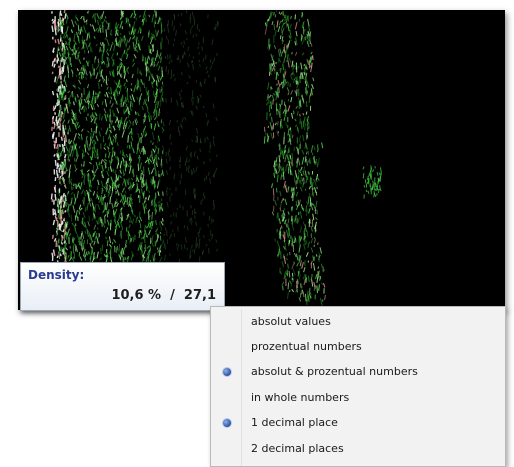 The image size is (514, 467). I want to click on menu-item-label: in whole numbers, so click(300, 397).